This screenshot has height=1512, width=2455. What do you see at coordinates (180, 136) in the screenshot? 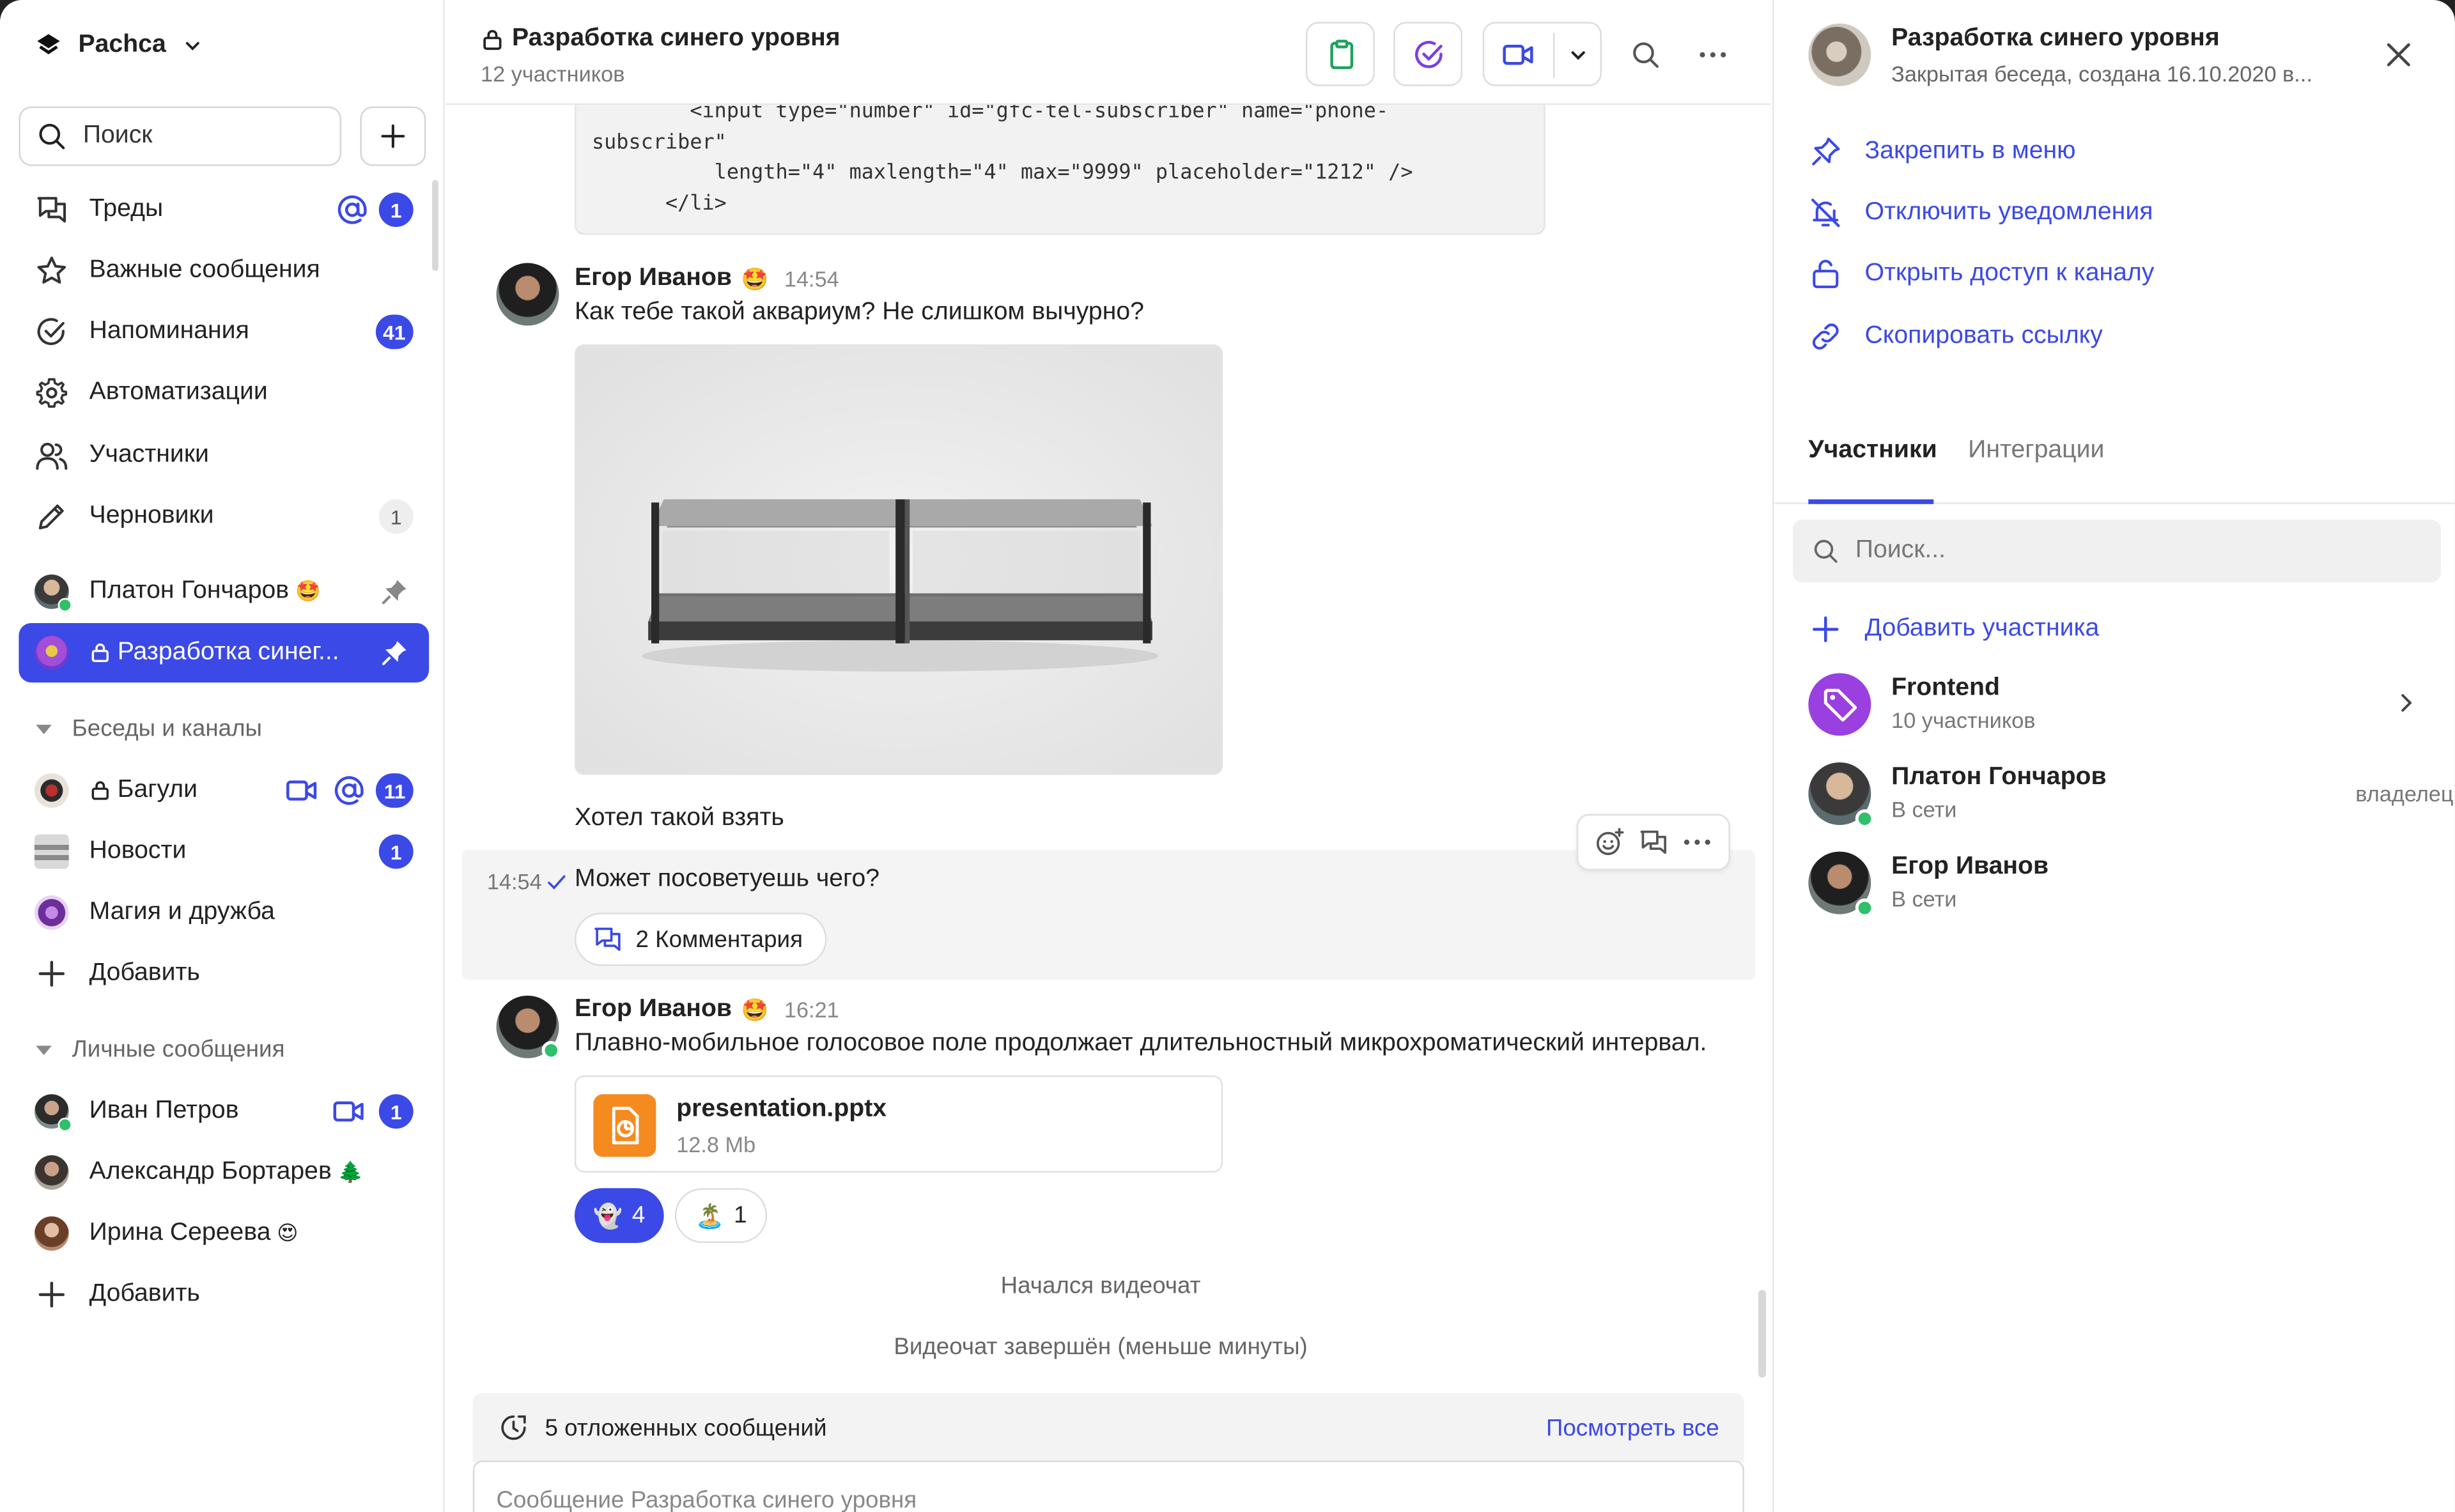
I see `search-button: Поиск` at bounding box center [180, 136].